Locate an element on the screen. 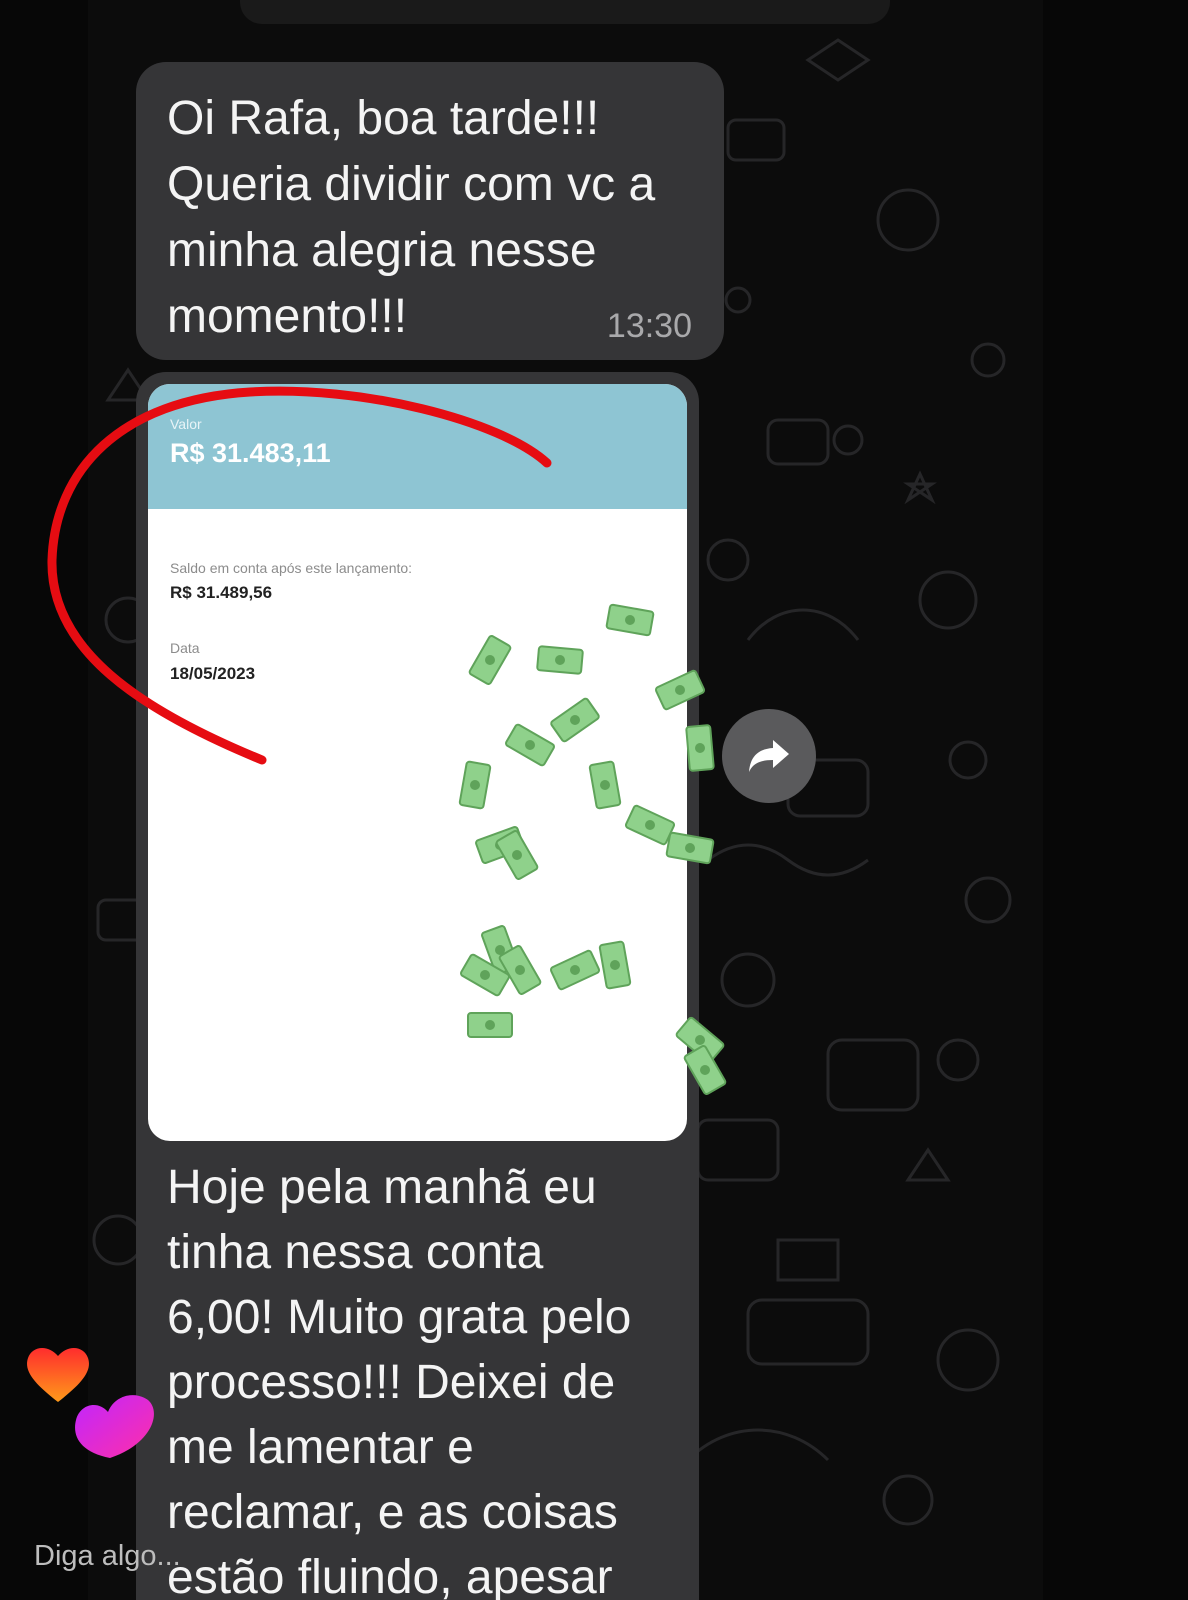  receipt-header: Valor R$ 31.483,11 is located at coordinates (417, 446).